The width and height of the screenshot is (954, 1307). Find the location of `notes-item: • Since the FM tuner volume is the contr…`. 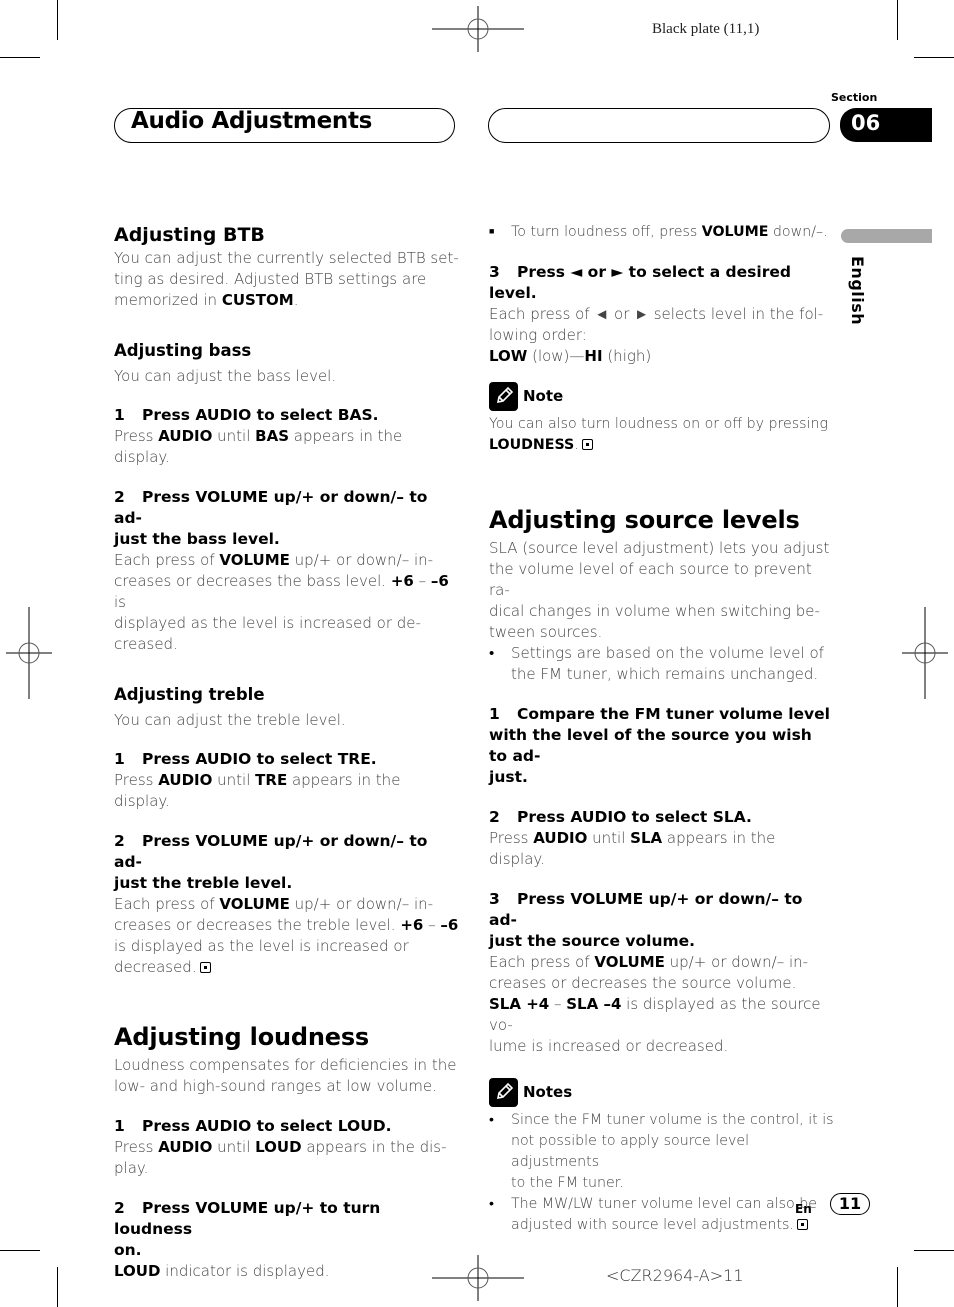

notes-item: • Since the FM tuner volume is the contr… is located at coordinates (661, 1152).